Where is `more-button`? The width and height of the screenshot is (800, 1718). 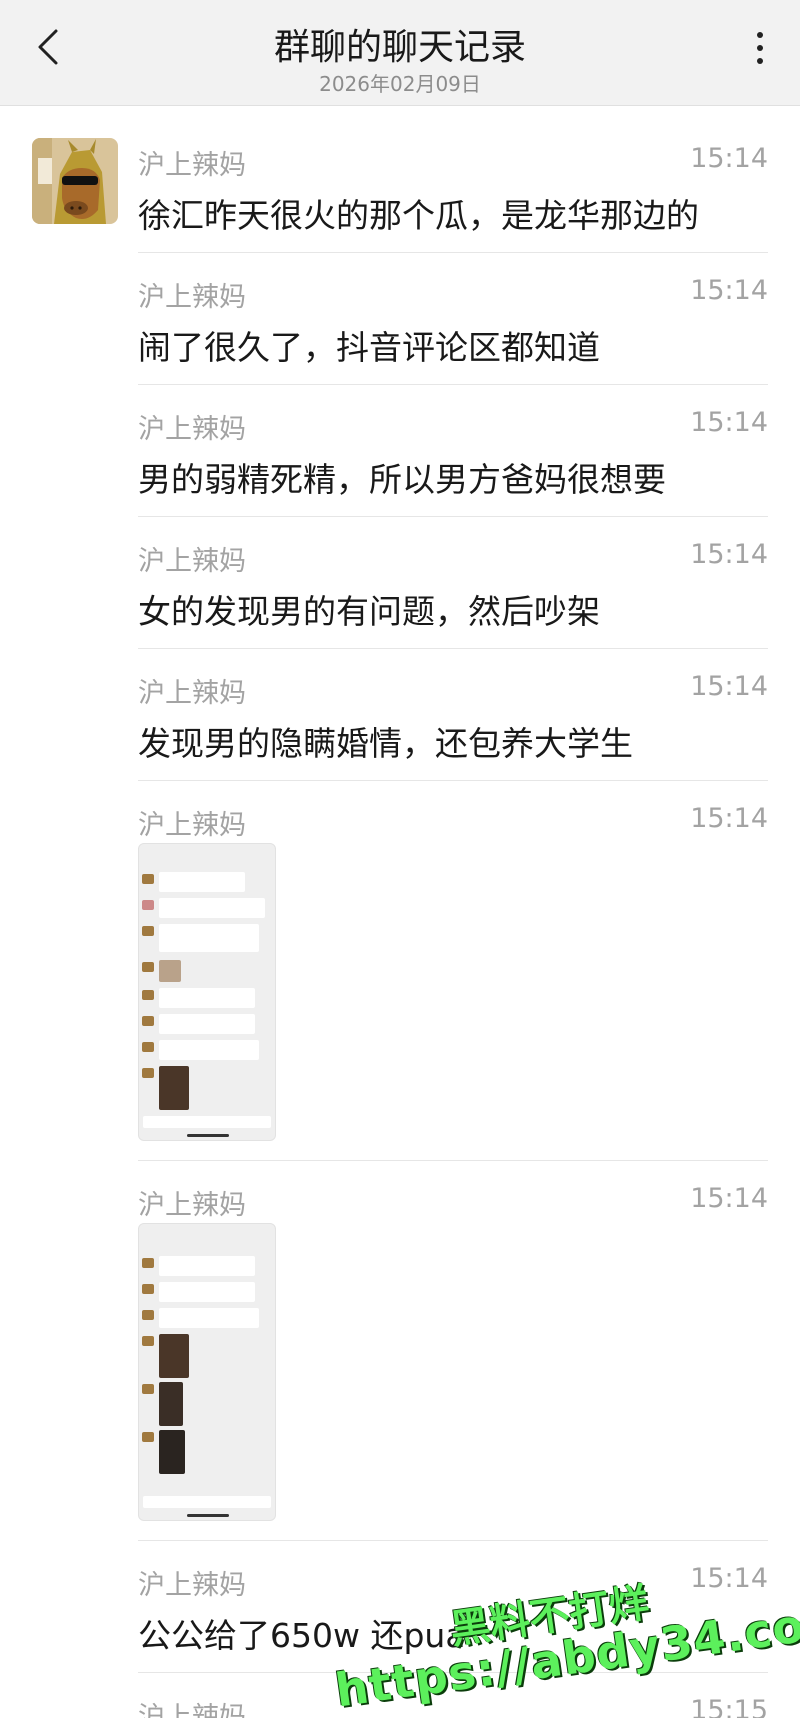 more-button is located at coordinates (760, 48).